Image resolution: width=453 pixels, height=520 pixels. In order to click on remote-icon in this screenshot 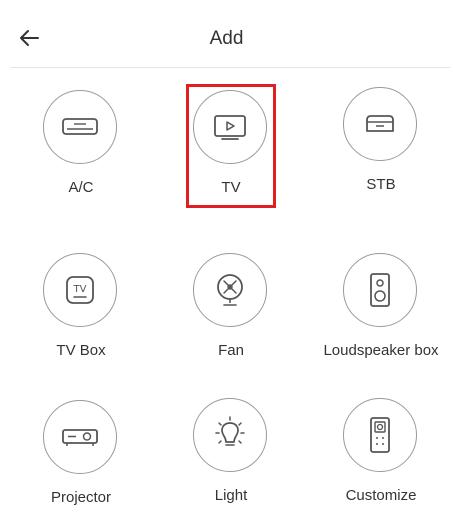, I will do `click(380, 435)`.